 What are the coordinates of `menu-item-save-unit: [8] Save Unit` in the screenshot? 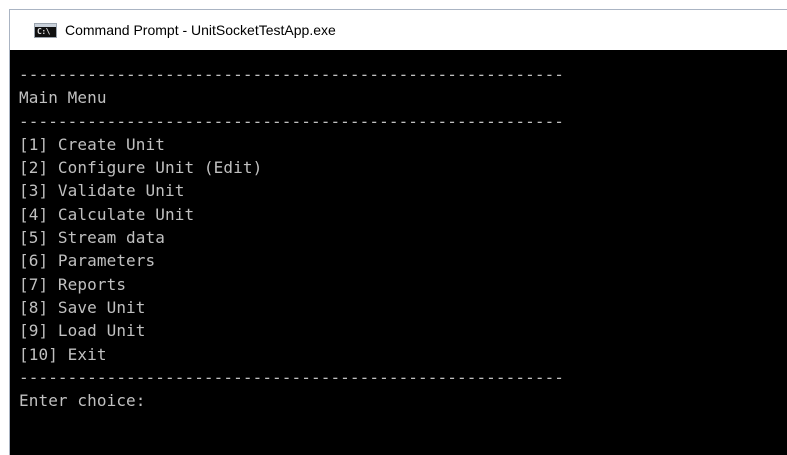 It's located at (82, 307).